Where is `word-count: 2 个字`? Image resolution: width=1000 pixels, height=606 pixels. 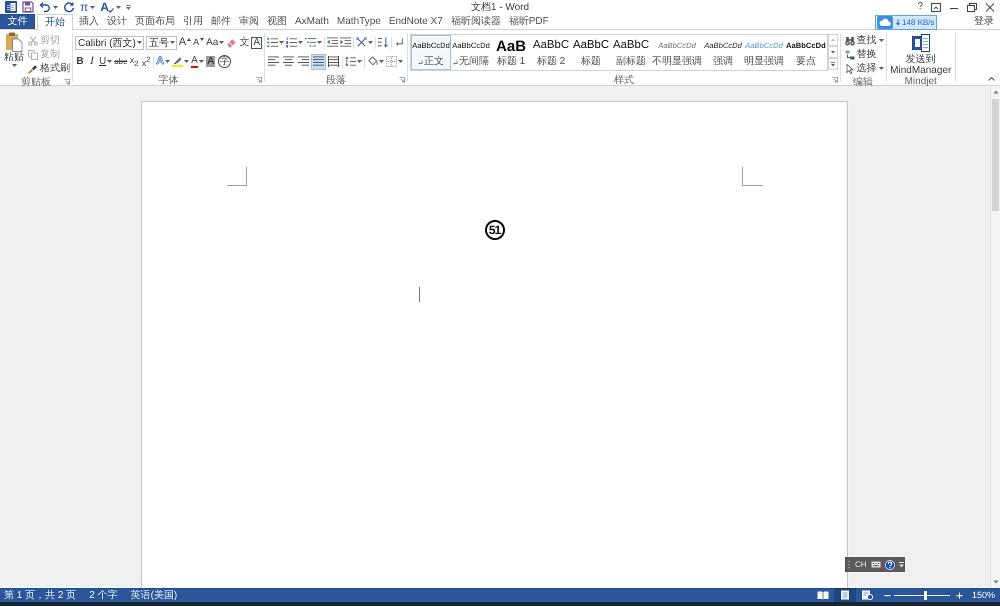
word-count: 2 个字 is located at coordinates (103, 595).